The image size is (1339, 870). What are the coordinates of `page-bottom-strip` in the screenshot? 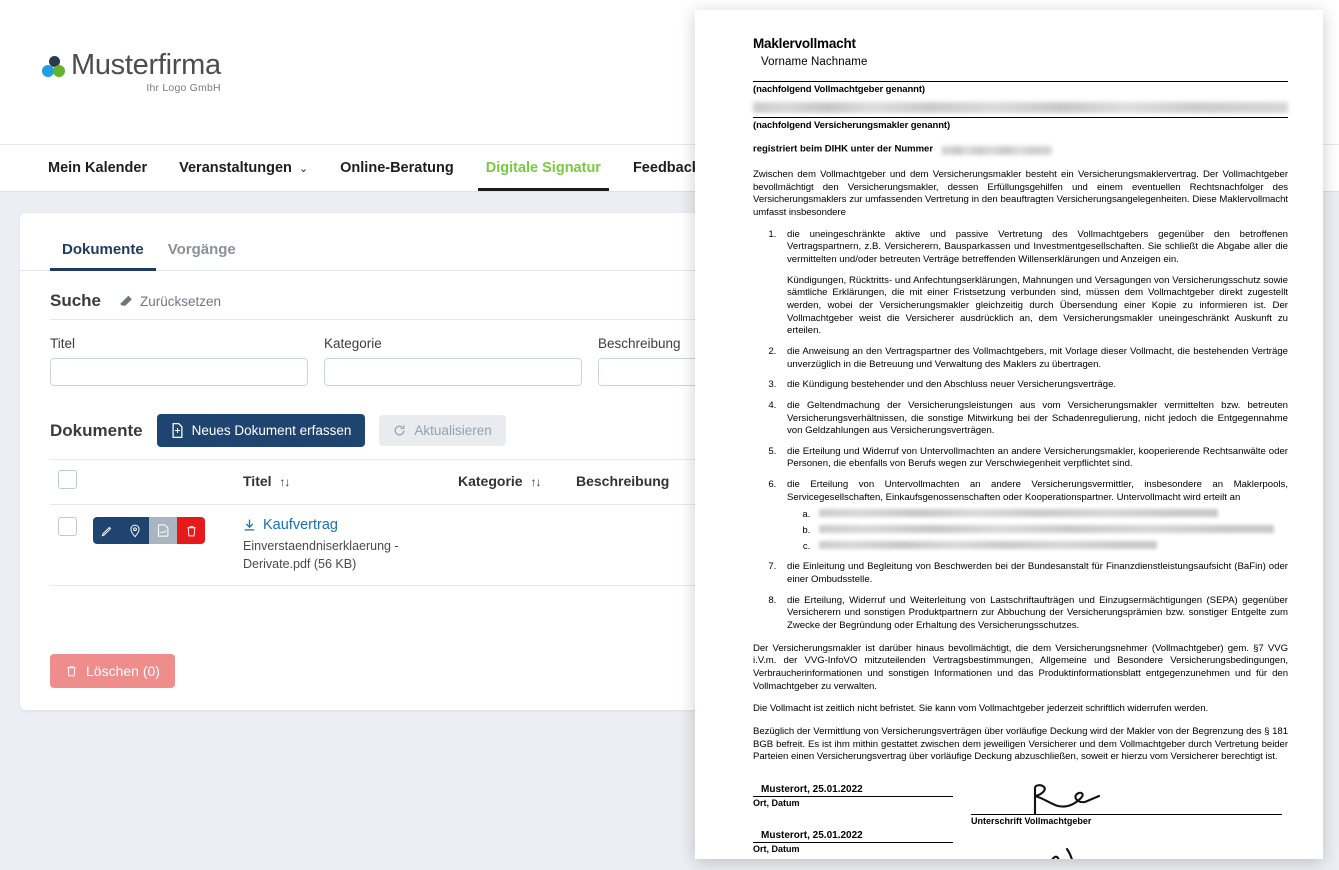 It's located at (669, 864).